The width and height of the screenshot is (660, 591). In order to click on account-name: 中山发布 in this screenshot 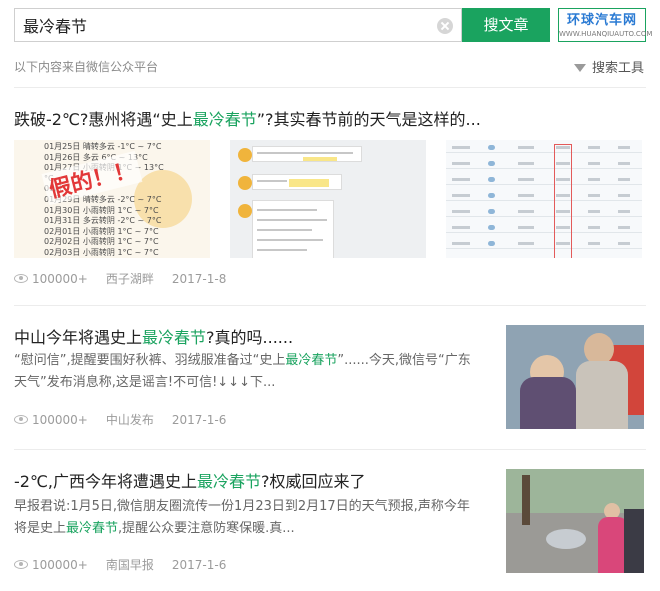, I will do `click(130, 420)`.